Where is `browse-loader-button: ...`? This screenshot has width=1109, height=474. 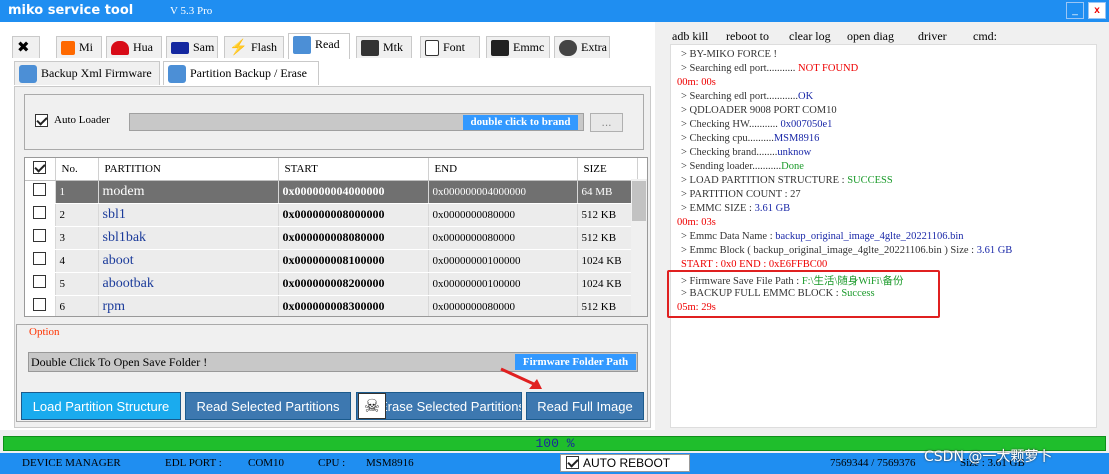
browse-loader-button: ... is located at coordinates (606, 122).